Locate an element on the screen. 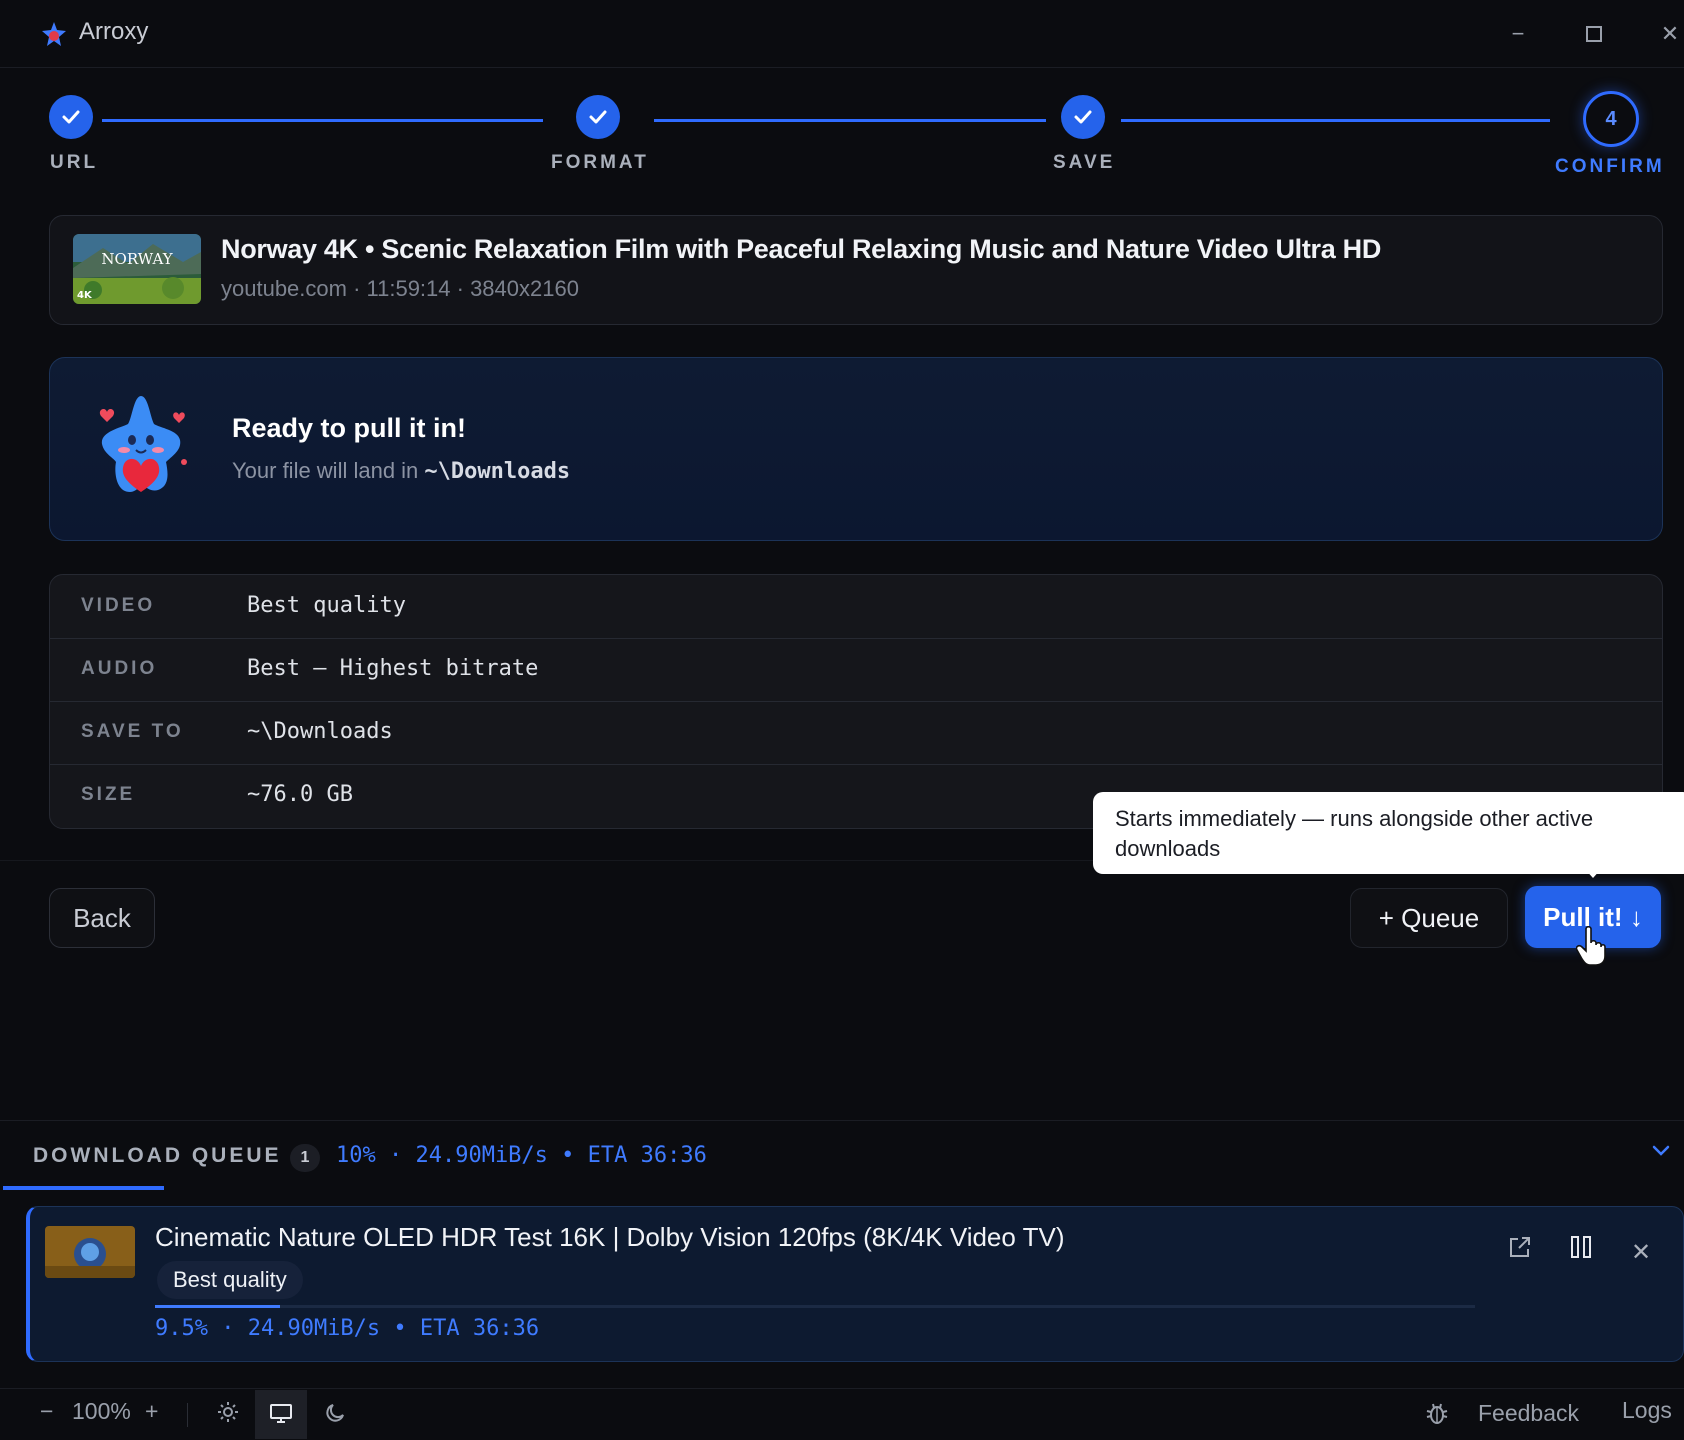 This screenshot has height=1440, width=1684. close-window-icon: ✕ is located at coordinates (1667, 34).